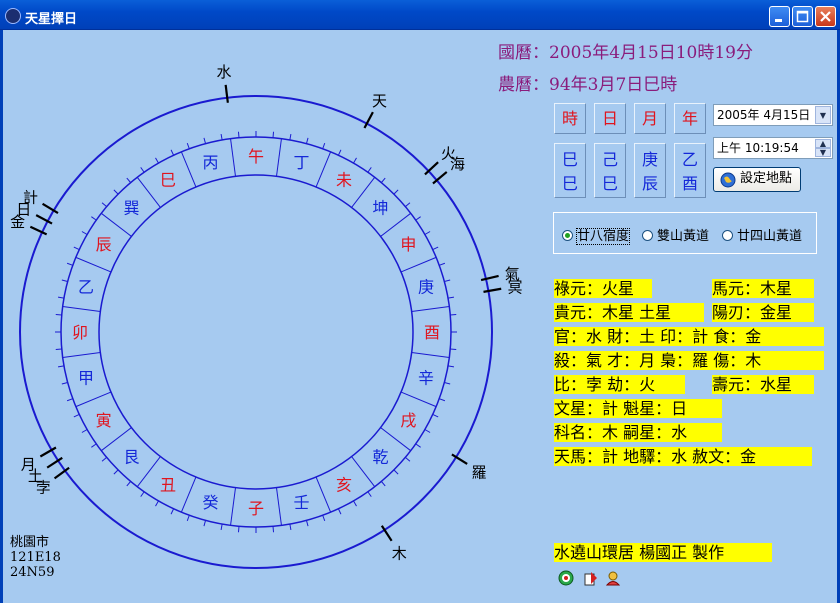 Image resolution: width=840 pixels, height=603 pixels. I want to click on lu-yuan: 祿元：火星, so click(603, 288).